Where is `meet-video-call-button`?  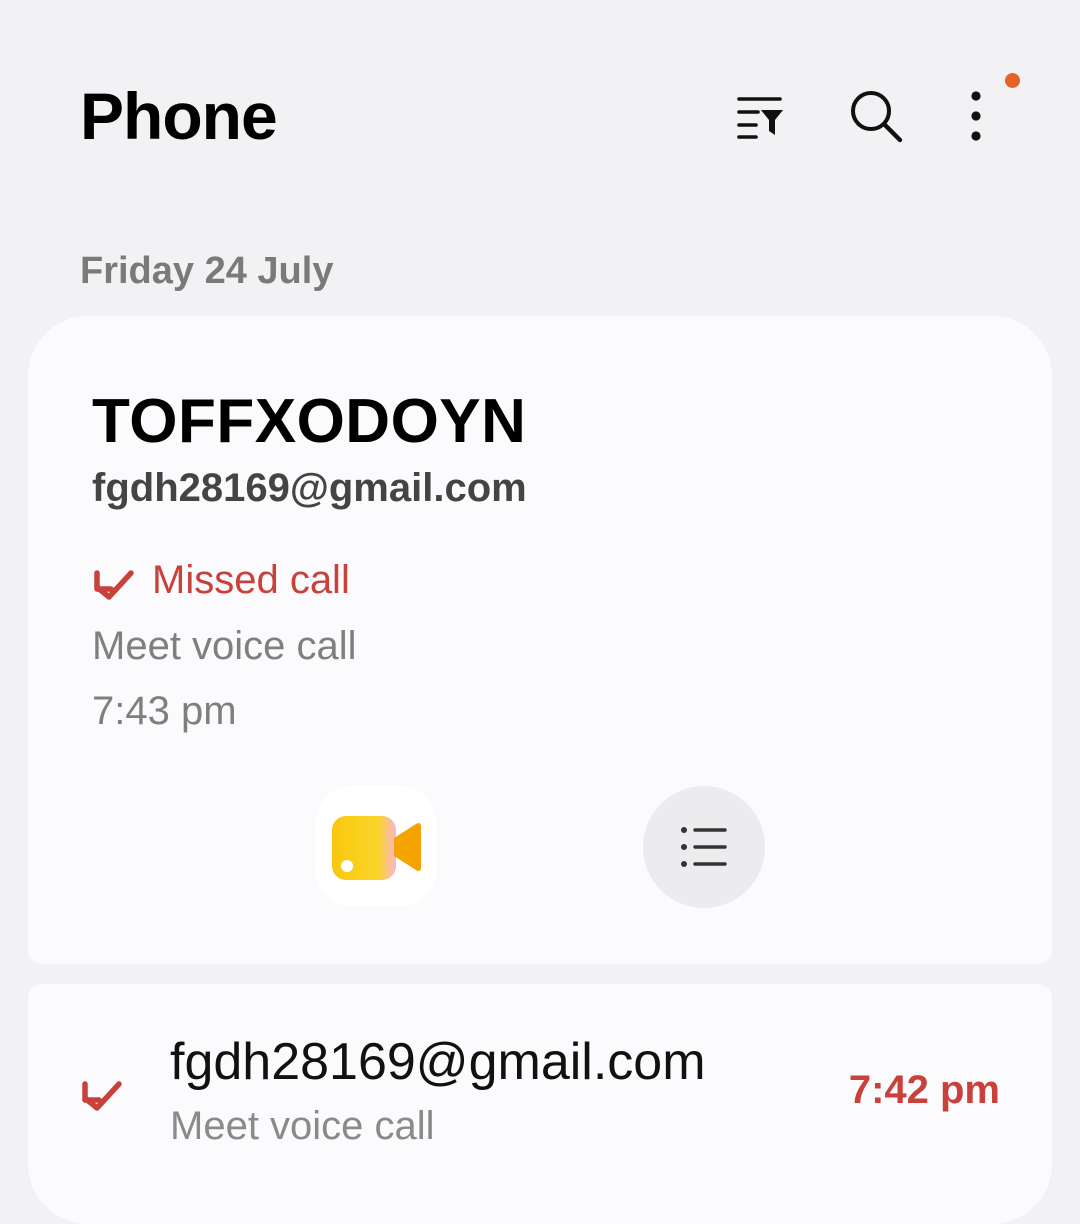
meet-video-call-button is located at coordinates (376, 846).